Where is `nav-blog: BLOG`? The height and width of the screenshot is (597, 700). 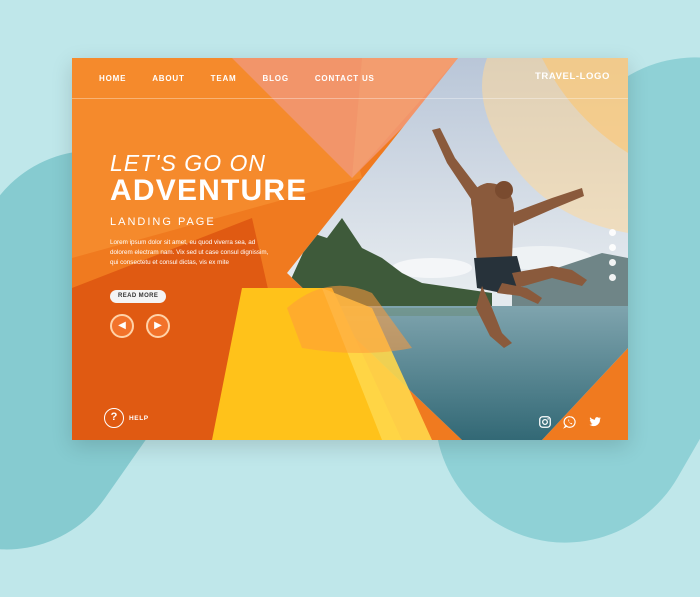
nav-blog: BLOG is located at coordinates (276, 78).